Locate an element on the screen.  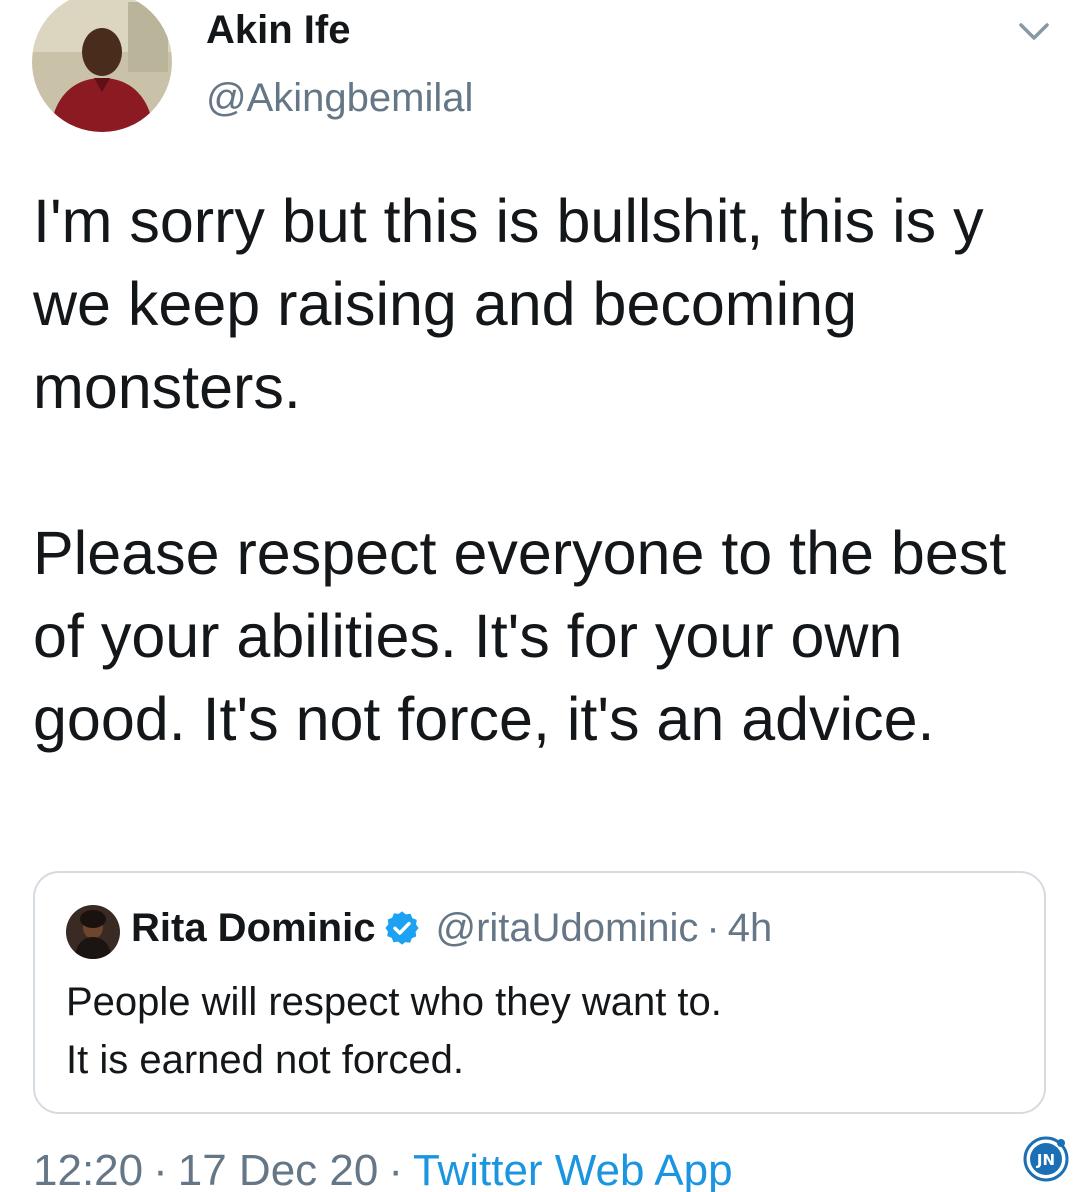
quoted-tweet-header: Rita Dominic @ritaUdominic · 4h is located at coordinates (451, 928).